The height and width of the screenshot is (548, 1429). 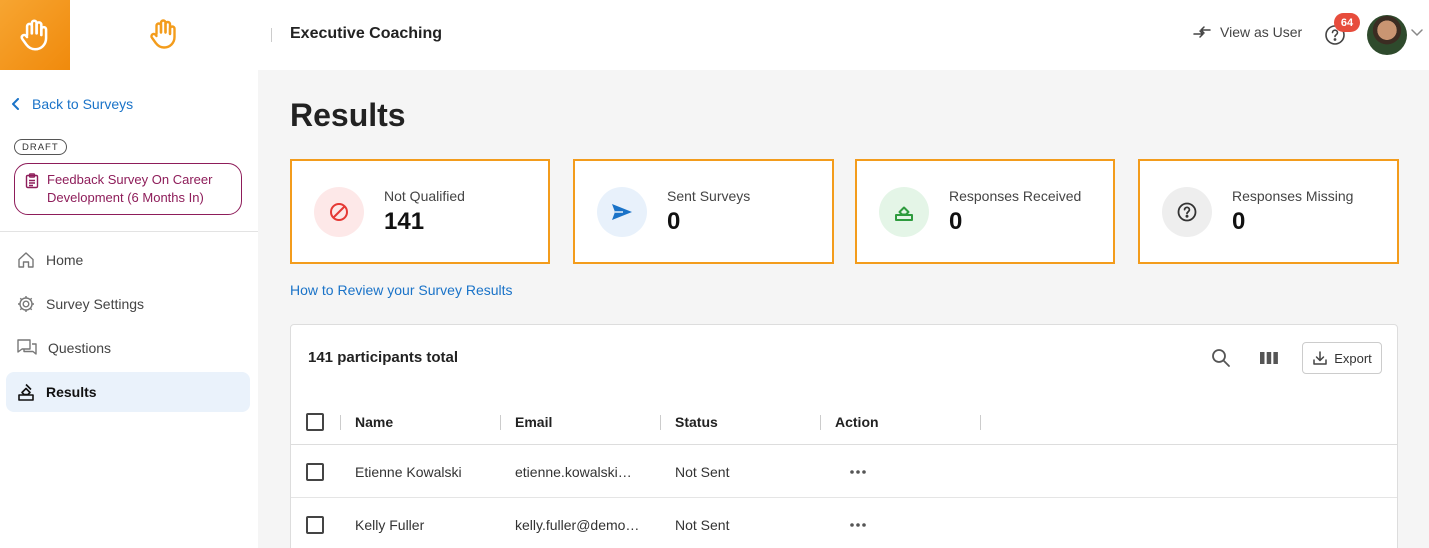 What do you see at coordinates (1187, 211) in the screenshot?
I see `question-icon` at bounding box center [1187, 211].